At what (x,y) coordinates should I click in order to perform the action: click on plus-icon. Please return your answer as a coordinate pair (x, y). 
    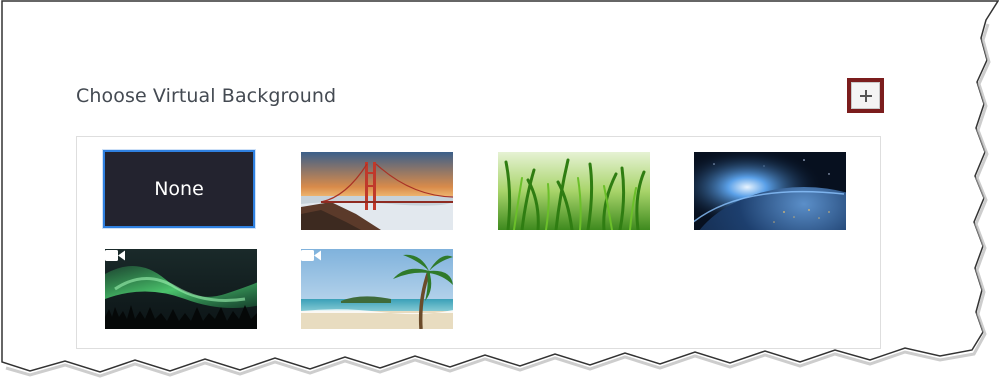
    Looking at the image, I should click on (865, 95).